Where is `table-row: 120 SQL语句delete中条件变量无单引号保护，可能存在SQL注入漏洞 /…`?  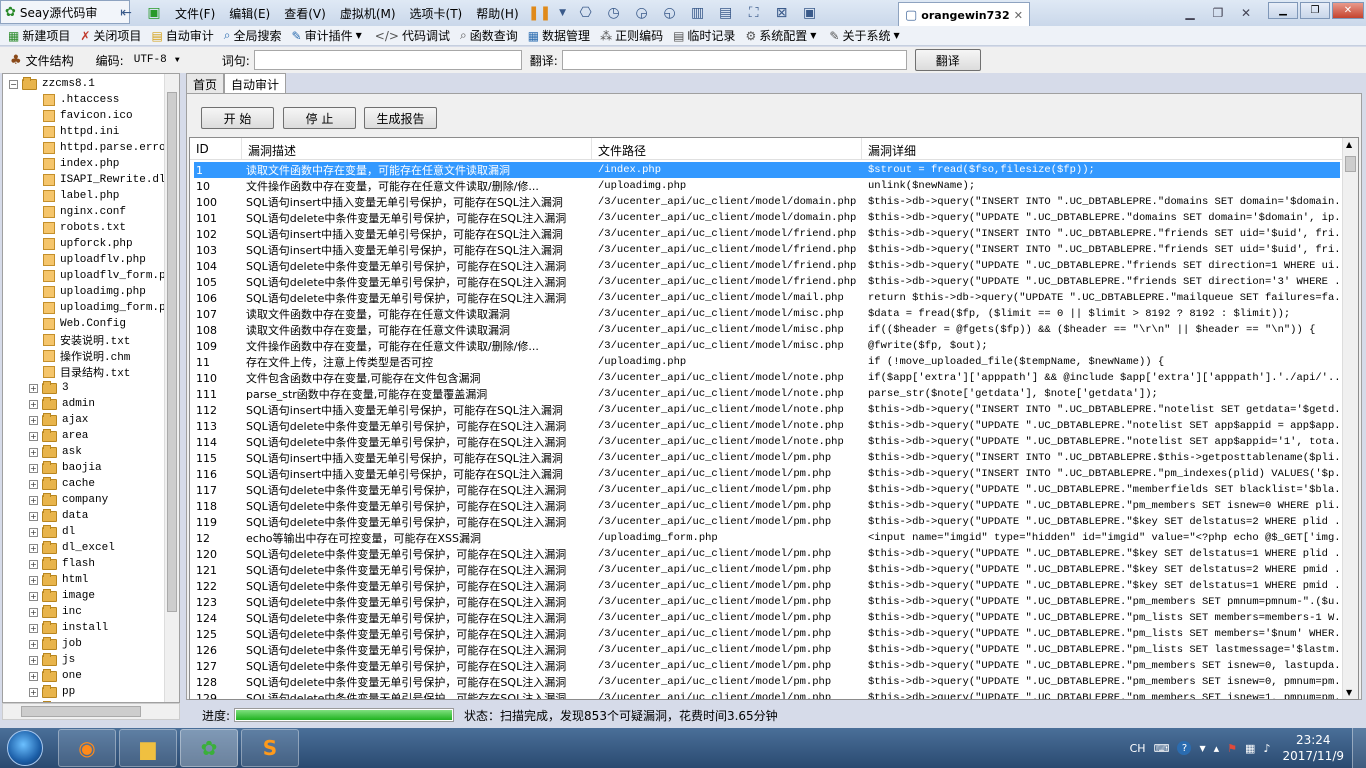
table-row: 120 SQL语句delete中条件变量无单引号保护，可能存在SQL注入漏洞 /… is located at coordinates (767, 554).